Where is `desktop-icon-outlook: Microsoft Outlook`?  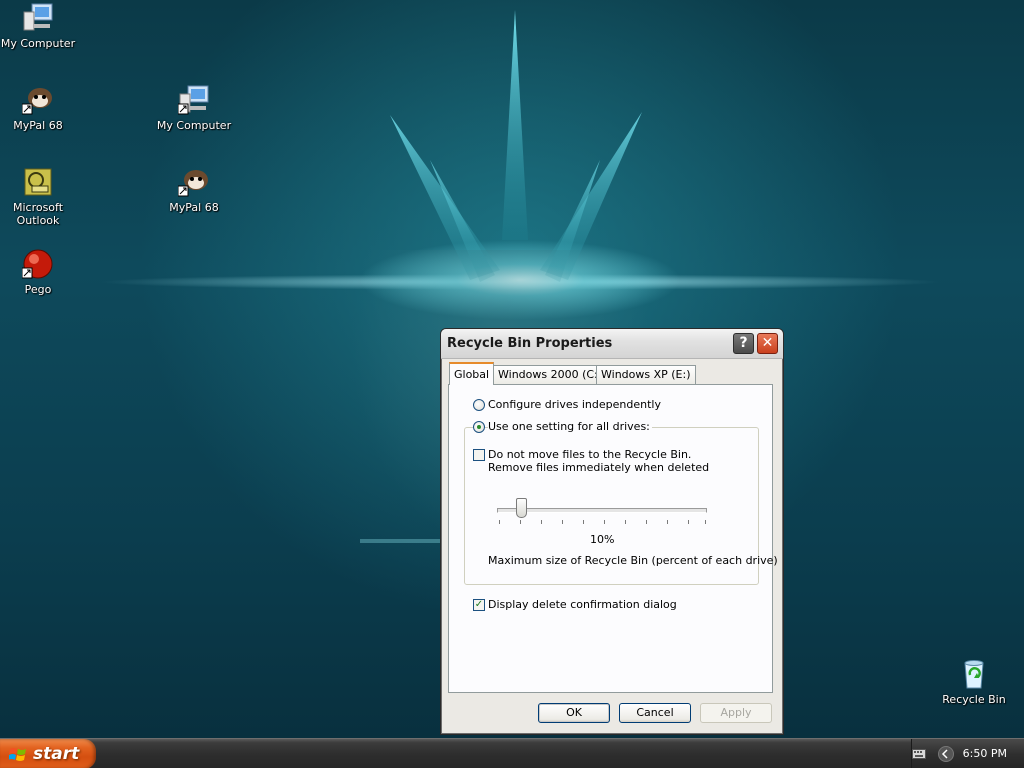
desktop-icon-outlook: Microsoft Outlook is located at coordinates (38, 196).